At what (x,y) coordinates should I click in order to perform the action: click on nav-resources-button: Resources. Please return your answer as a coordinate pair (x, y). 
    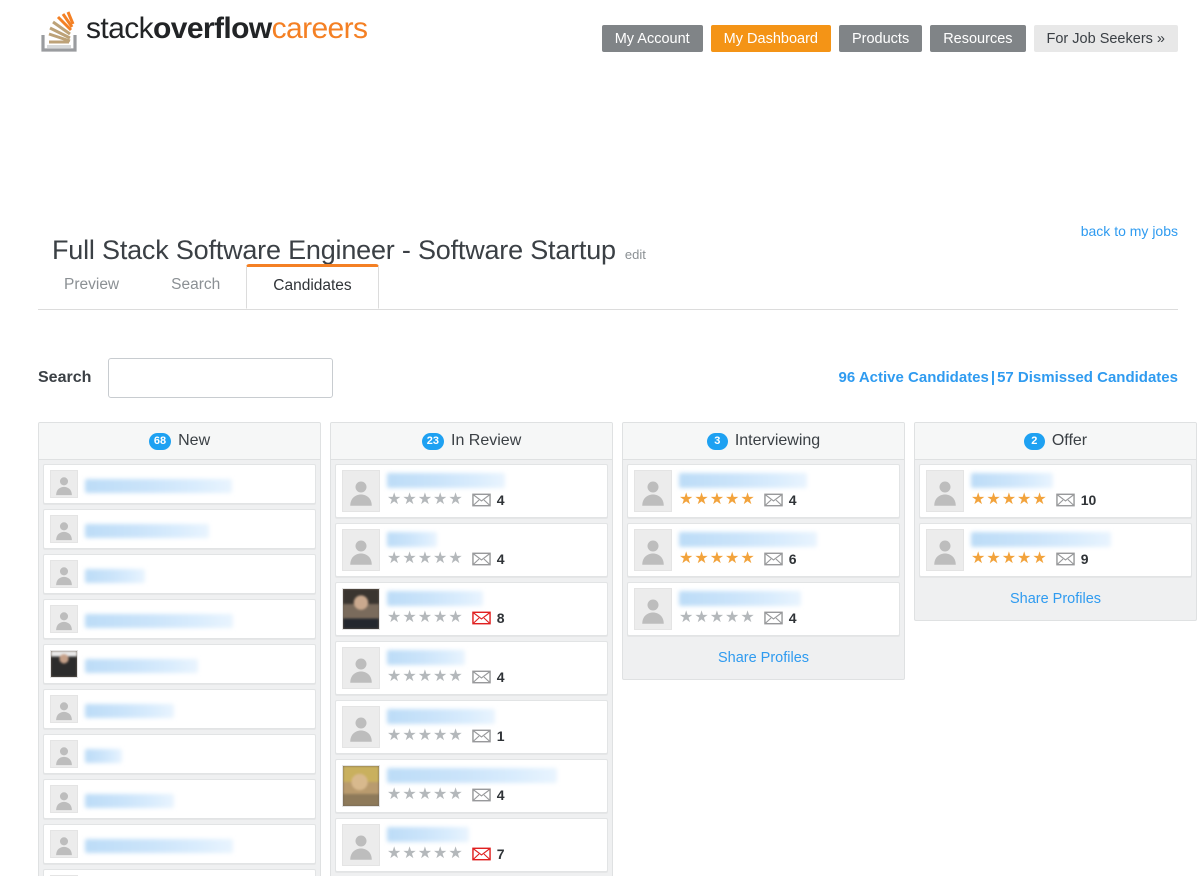
    Looking at the image, I should click on (978, 38).